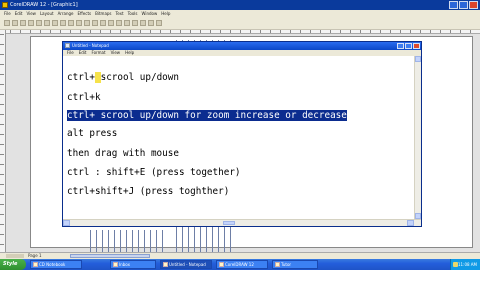 Image resolution: width=480 pixels, height=281 pixels. I want to click on scroll-left-arrow, so click(66, 223).